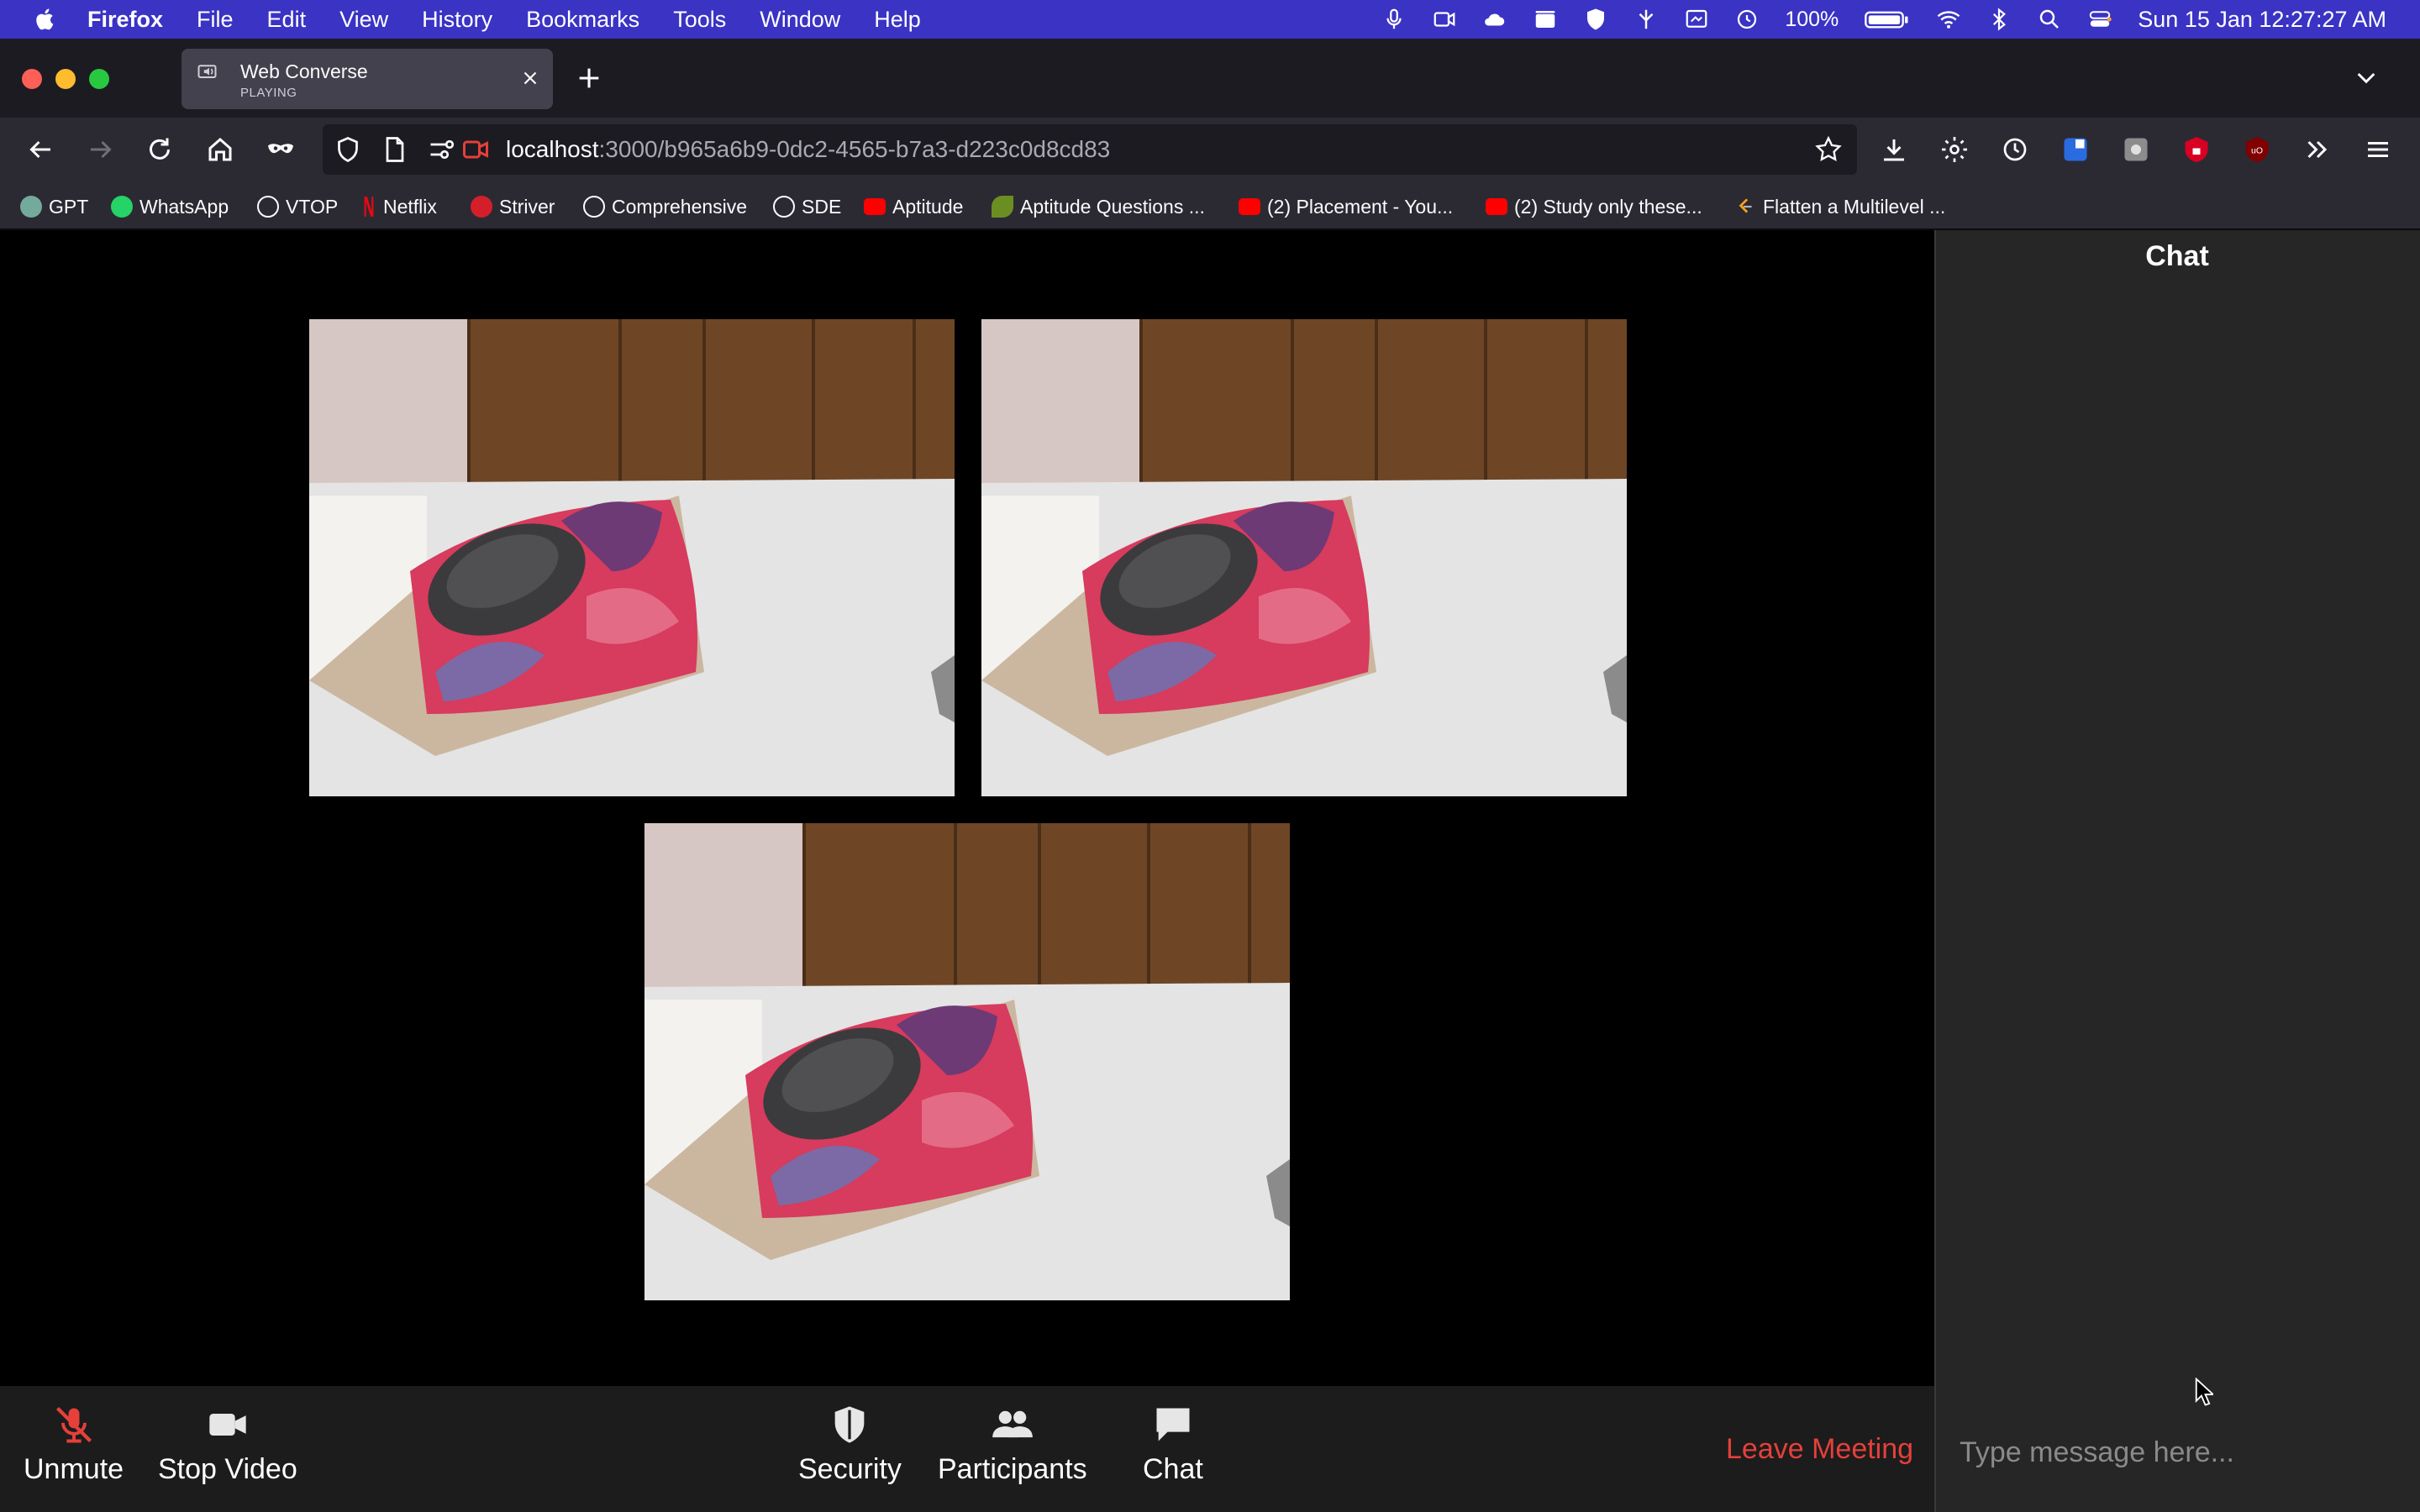 Image resolution: width=2420 pixels, height=1512 pixels. Describe the element at coordinates (2196, 149) in the screenshot. I see `extension-red-lock-icon` at that location.